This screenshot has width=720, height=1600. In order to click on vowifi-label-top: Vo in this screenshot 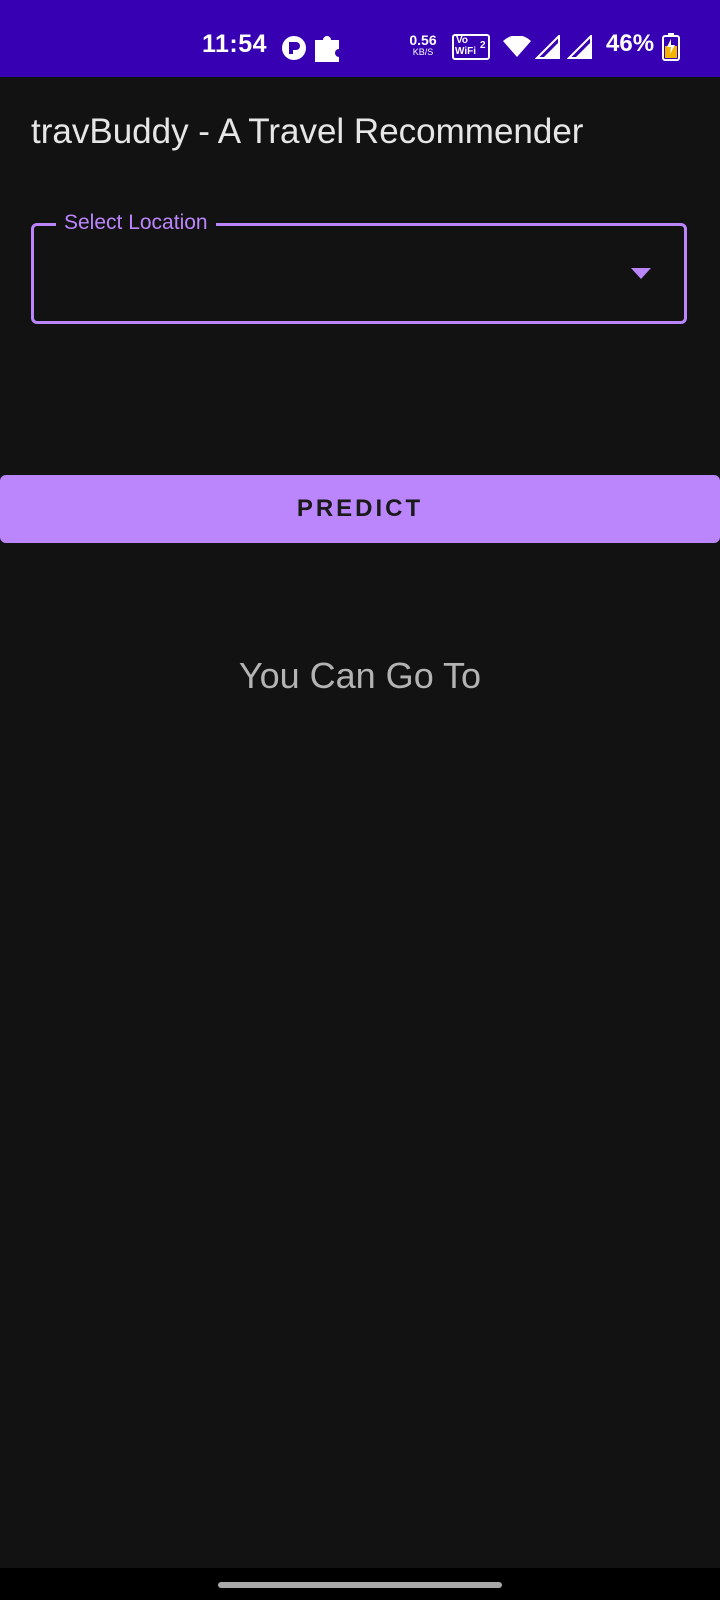, I will do `click(462, 40)`.